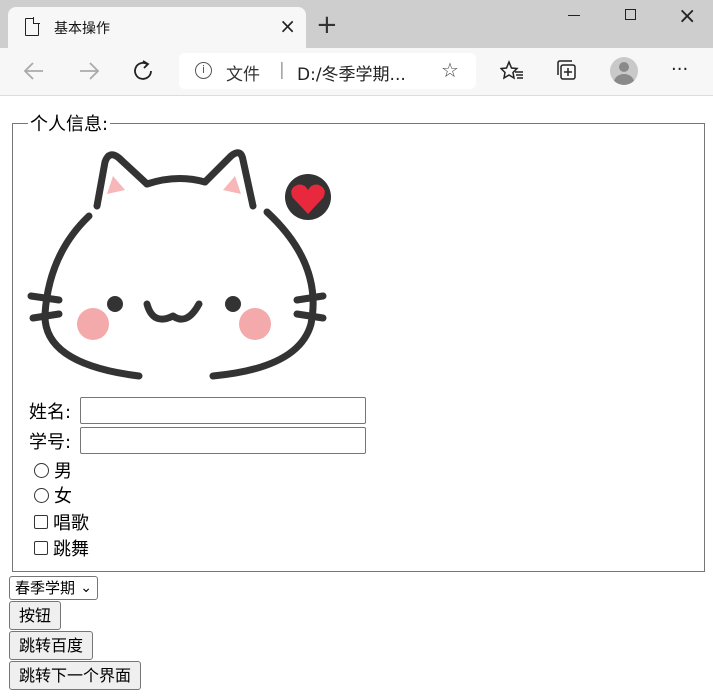  I want to click on radio-female-label: 女, so click(63, 496).